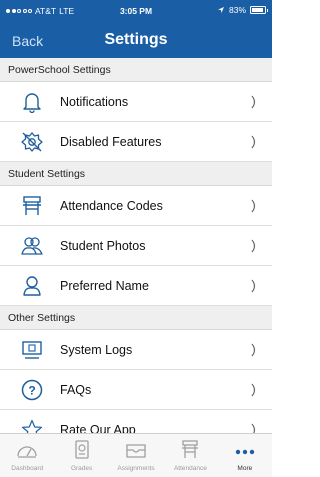  What do you see at coordinates (27, 468) in the screenshot?
I see `tab-label: Dashboard` at bounding box center [27, 468].